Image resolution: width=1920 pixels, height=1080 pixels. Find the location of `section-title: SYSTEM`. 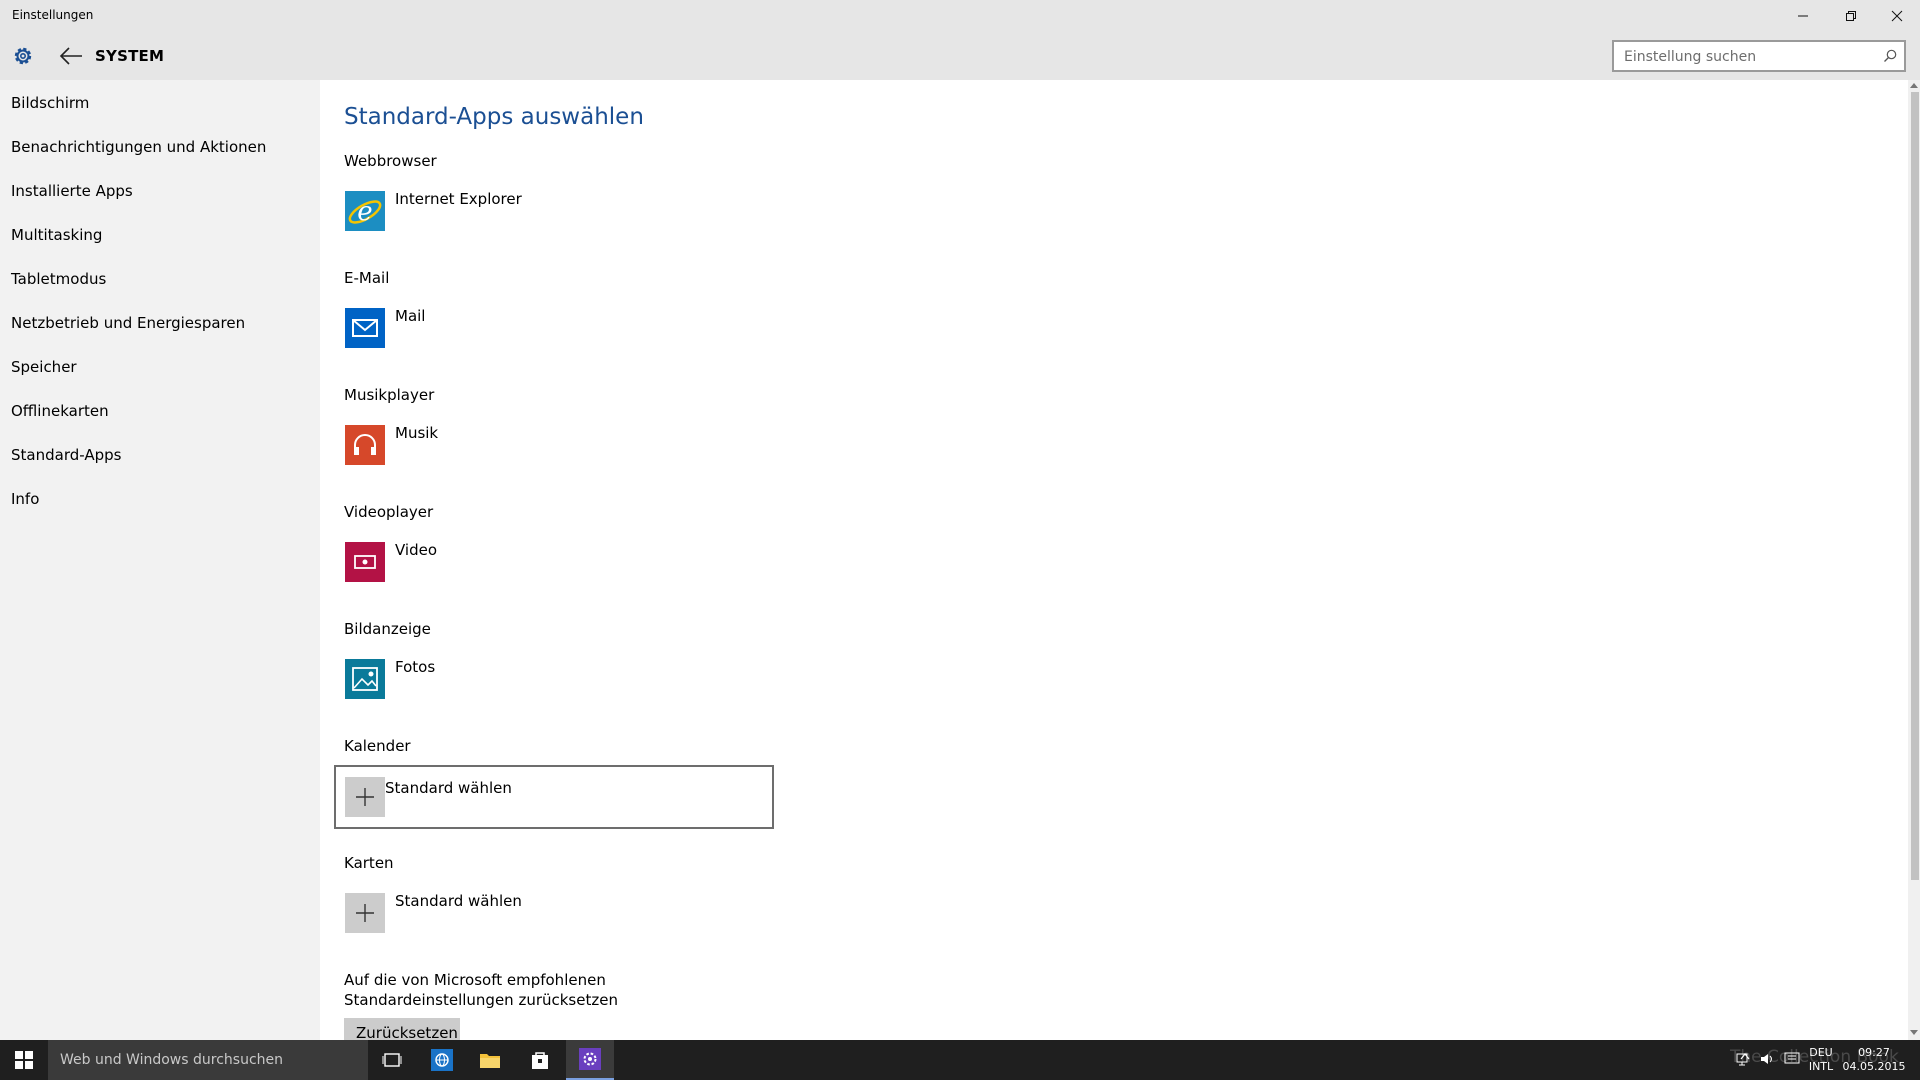

section-title: SYSTEM is located at coordinates (130, 56).